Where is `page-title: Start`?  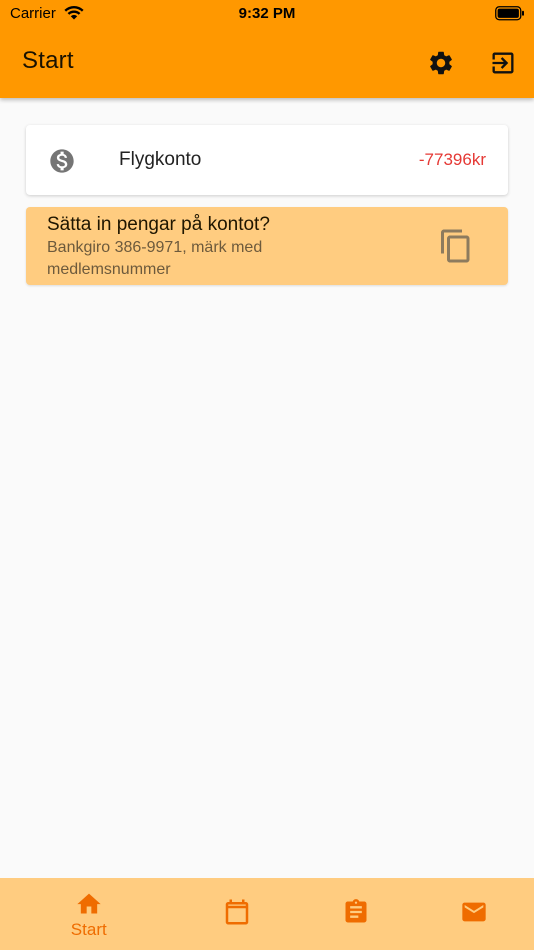 page-title: Start is located at coordinates (48, 60).